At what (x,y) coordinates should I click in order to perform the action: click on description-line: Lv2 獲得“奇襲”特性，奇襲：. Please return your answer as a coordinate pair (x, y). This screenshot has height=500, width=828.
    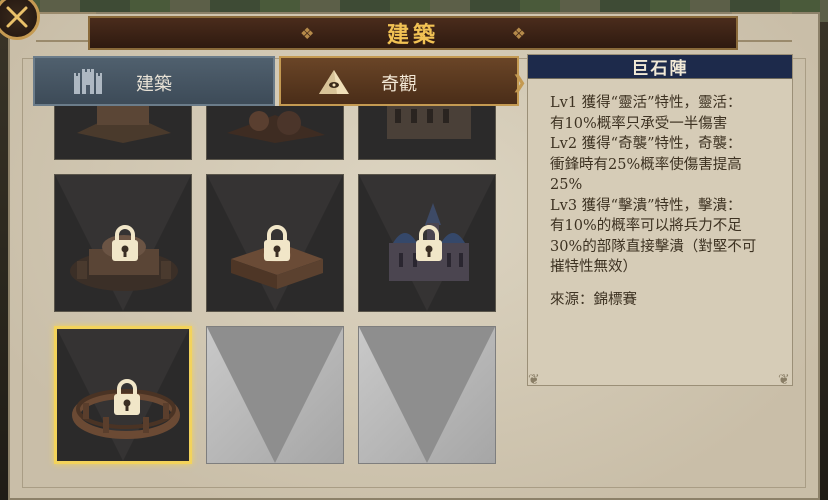
    Looking at the image, I should click on (646, 144).